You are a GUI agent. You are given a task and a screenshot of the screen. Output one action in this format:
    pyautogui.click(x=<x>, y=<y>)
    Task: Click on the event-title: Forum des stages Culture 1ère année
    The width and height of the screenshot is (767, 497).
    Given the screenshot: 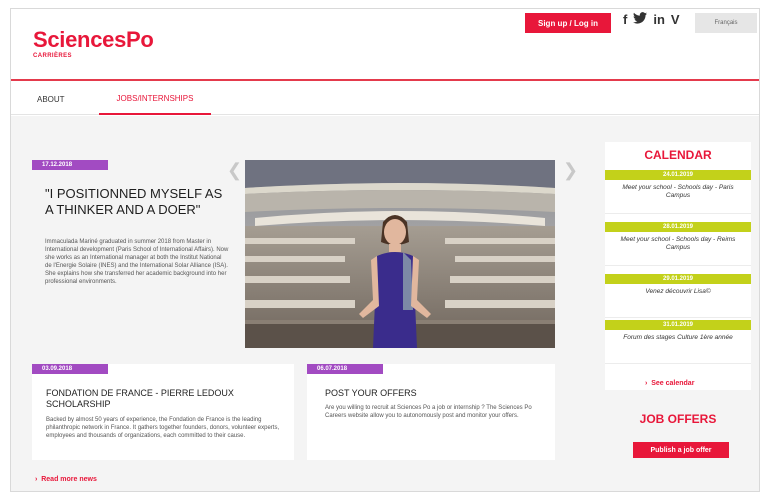 What is the action you would take?
    pyautogui.click(x=678, y=337)
    